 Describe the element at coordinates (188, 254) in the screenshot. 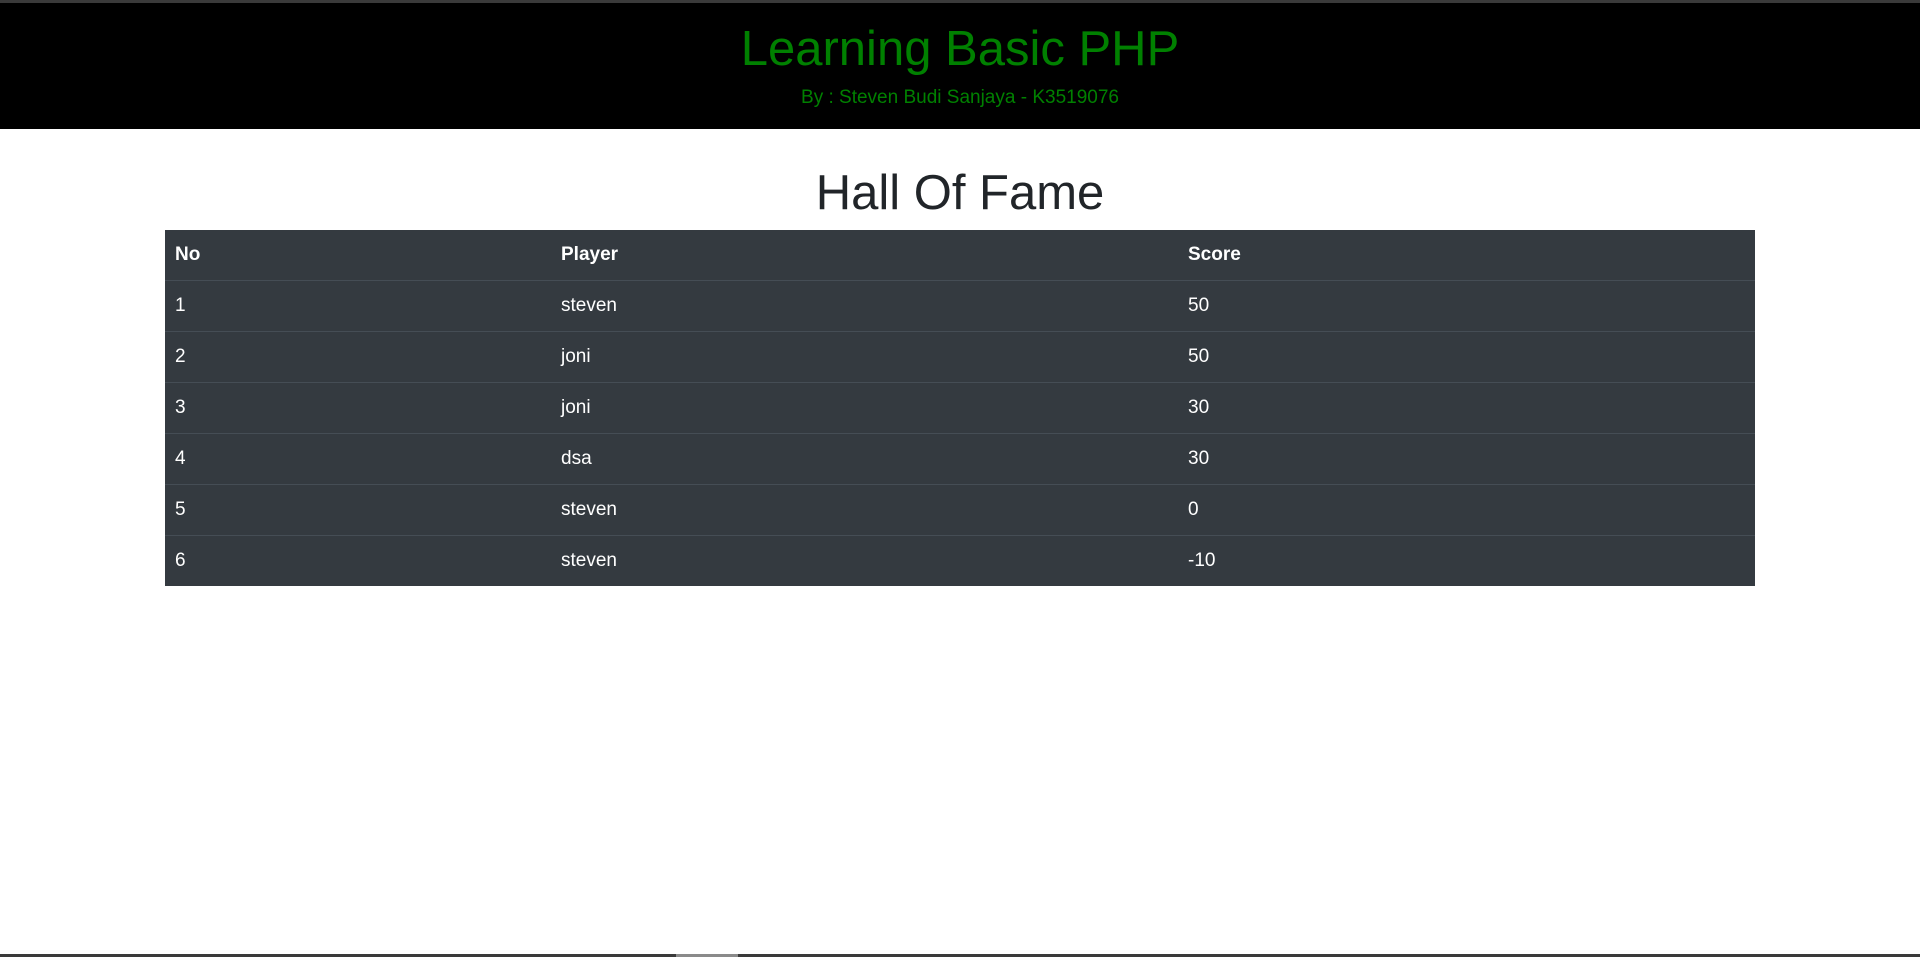

I see `column-header-no: No` at that location.